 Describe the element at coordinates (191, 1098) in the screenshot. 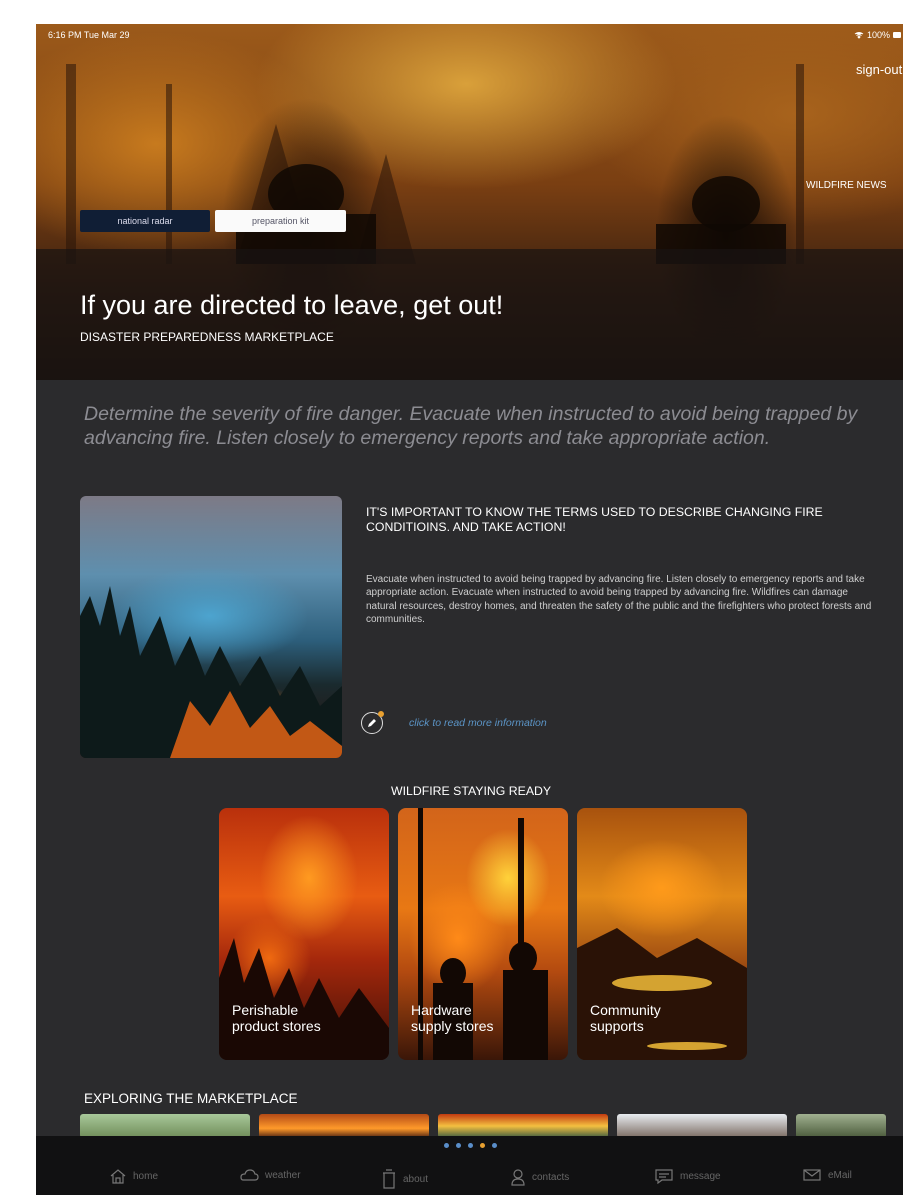

I see `marketplace-title: EXPLORING THE MARKETPLACE` at that location.